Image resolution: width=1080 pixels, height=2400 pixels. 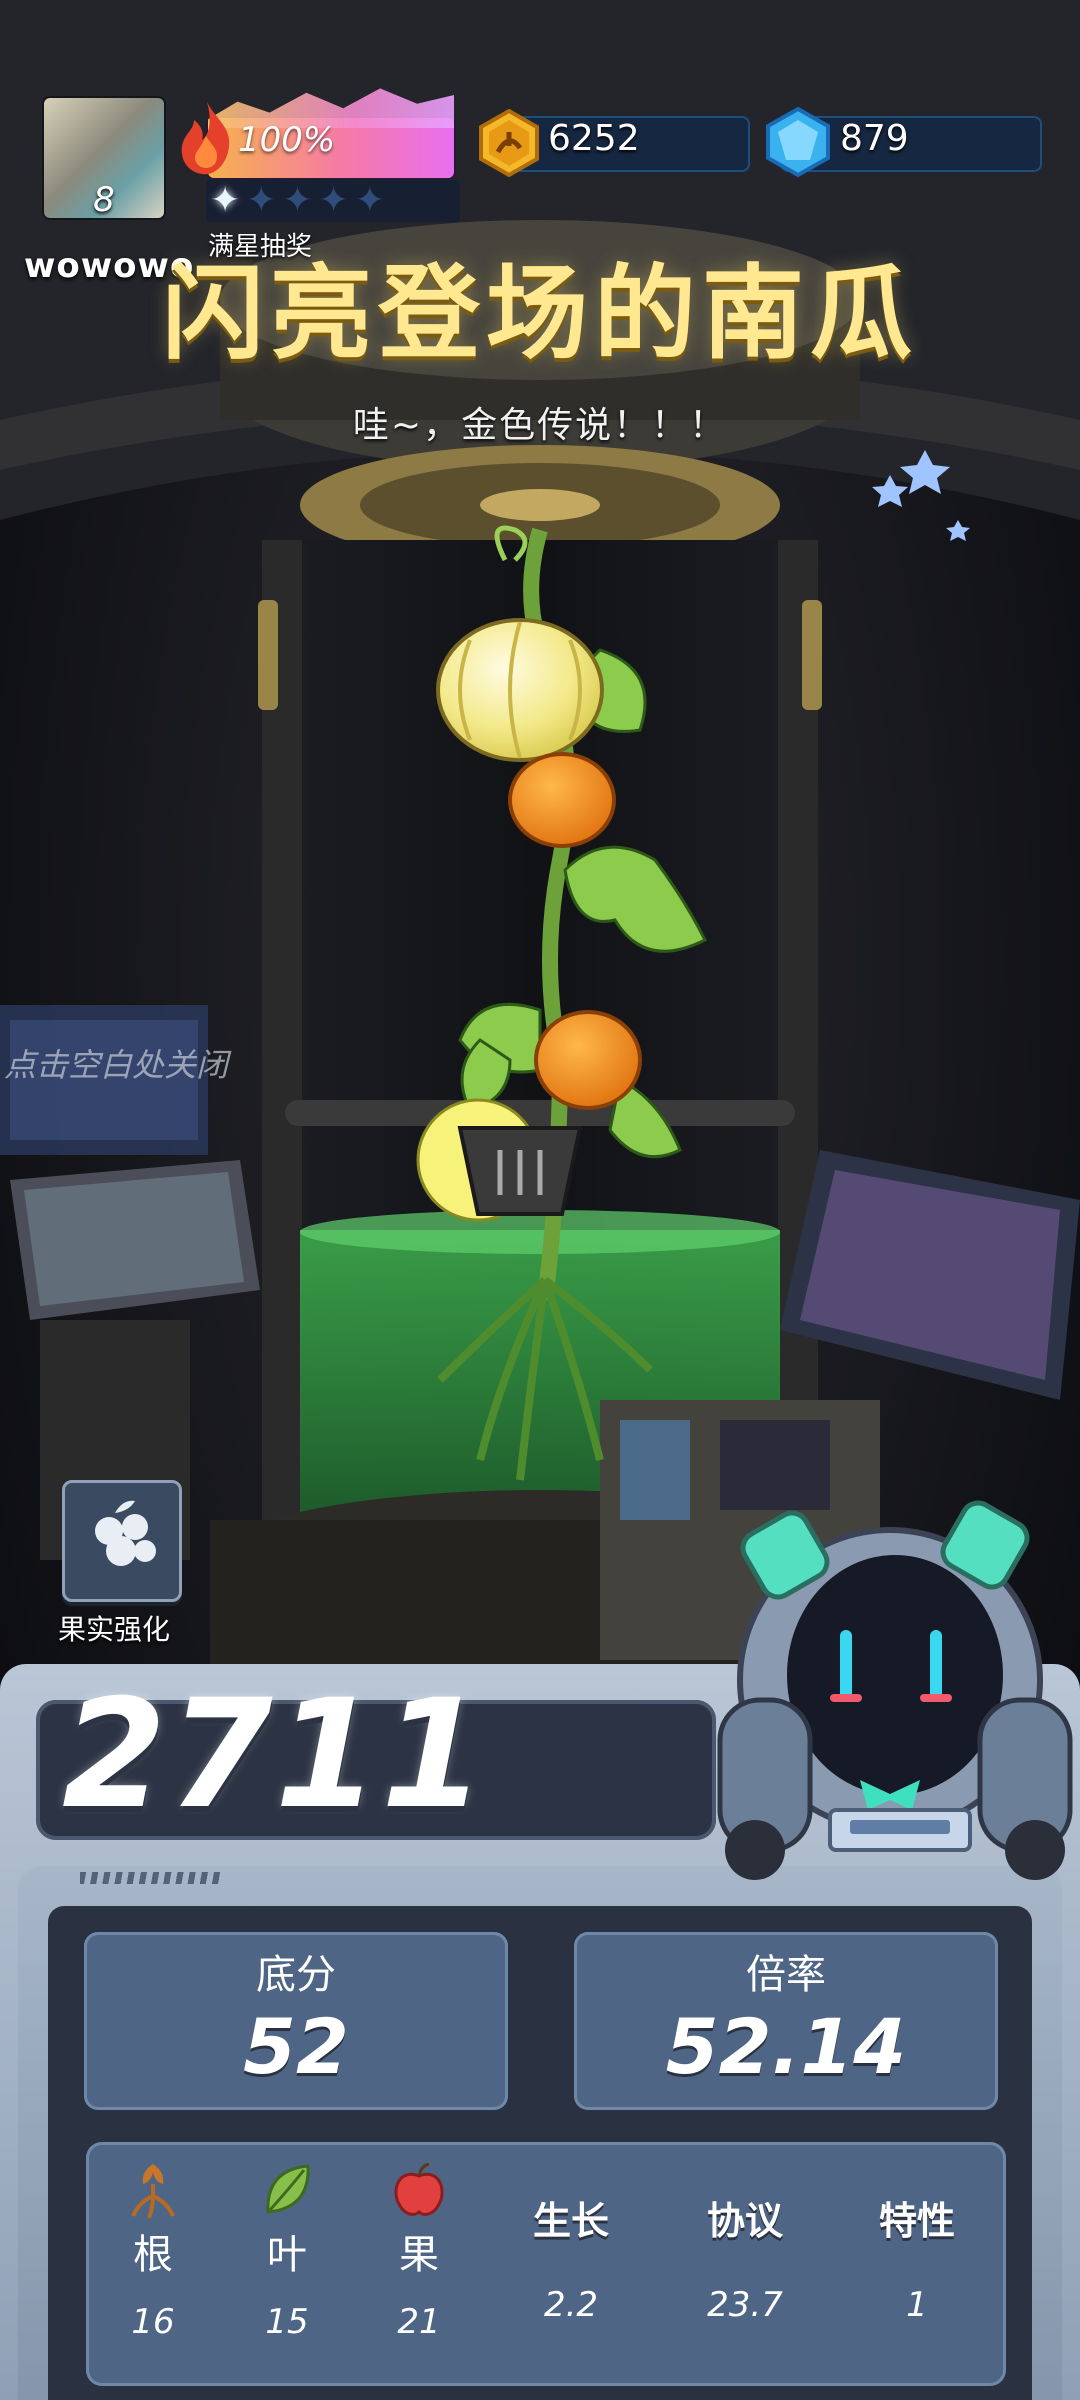 I want to click on coin-value: 6252, so click(x=594, y=138).